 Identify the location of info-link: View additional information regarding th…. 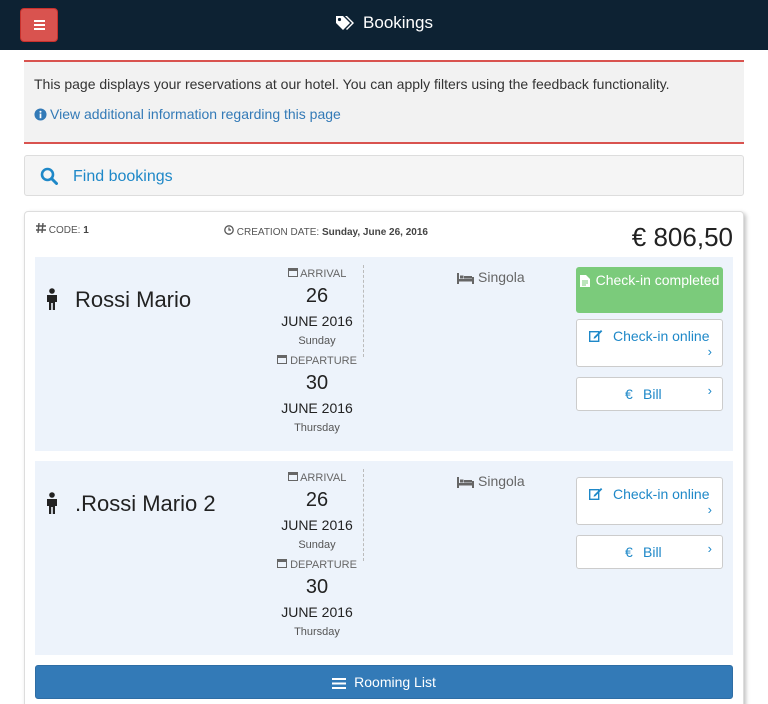
(187, 114).